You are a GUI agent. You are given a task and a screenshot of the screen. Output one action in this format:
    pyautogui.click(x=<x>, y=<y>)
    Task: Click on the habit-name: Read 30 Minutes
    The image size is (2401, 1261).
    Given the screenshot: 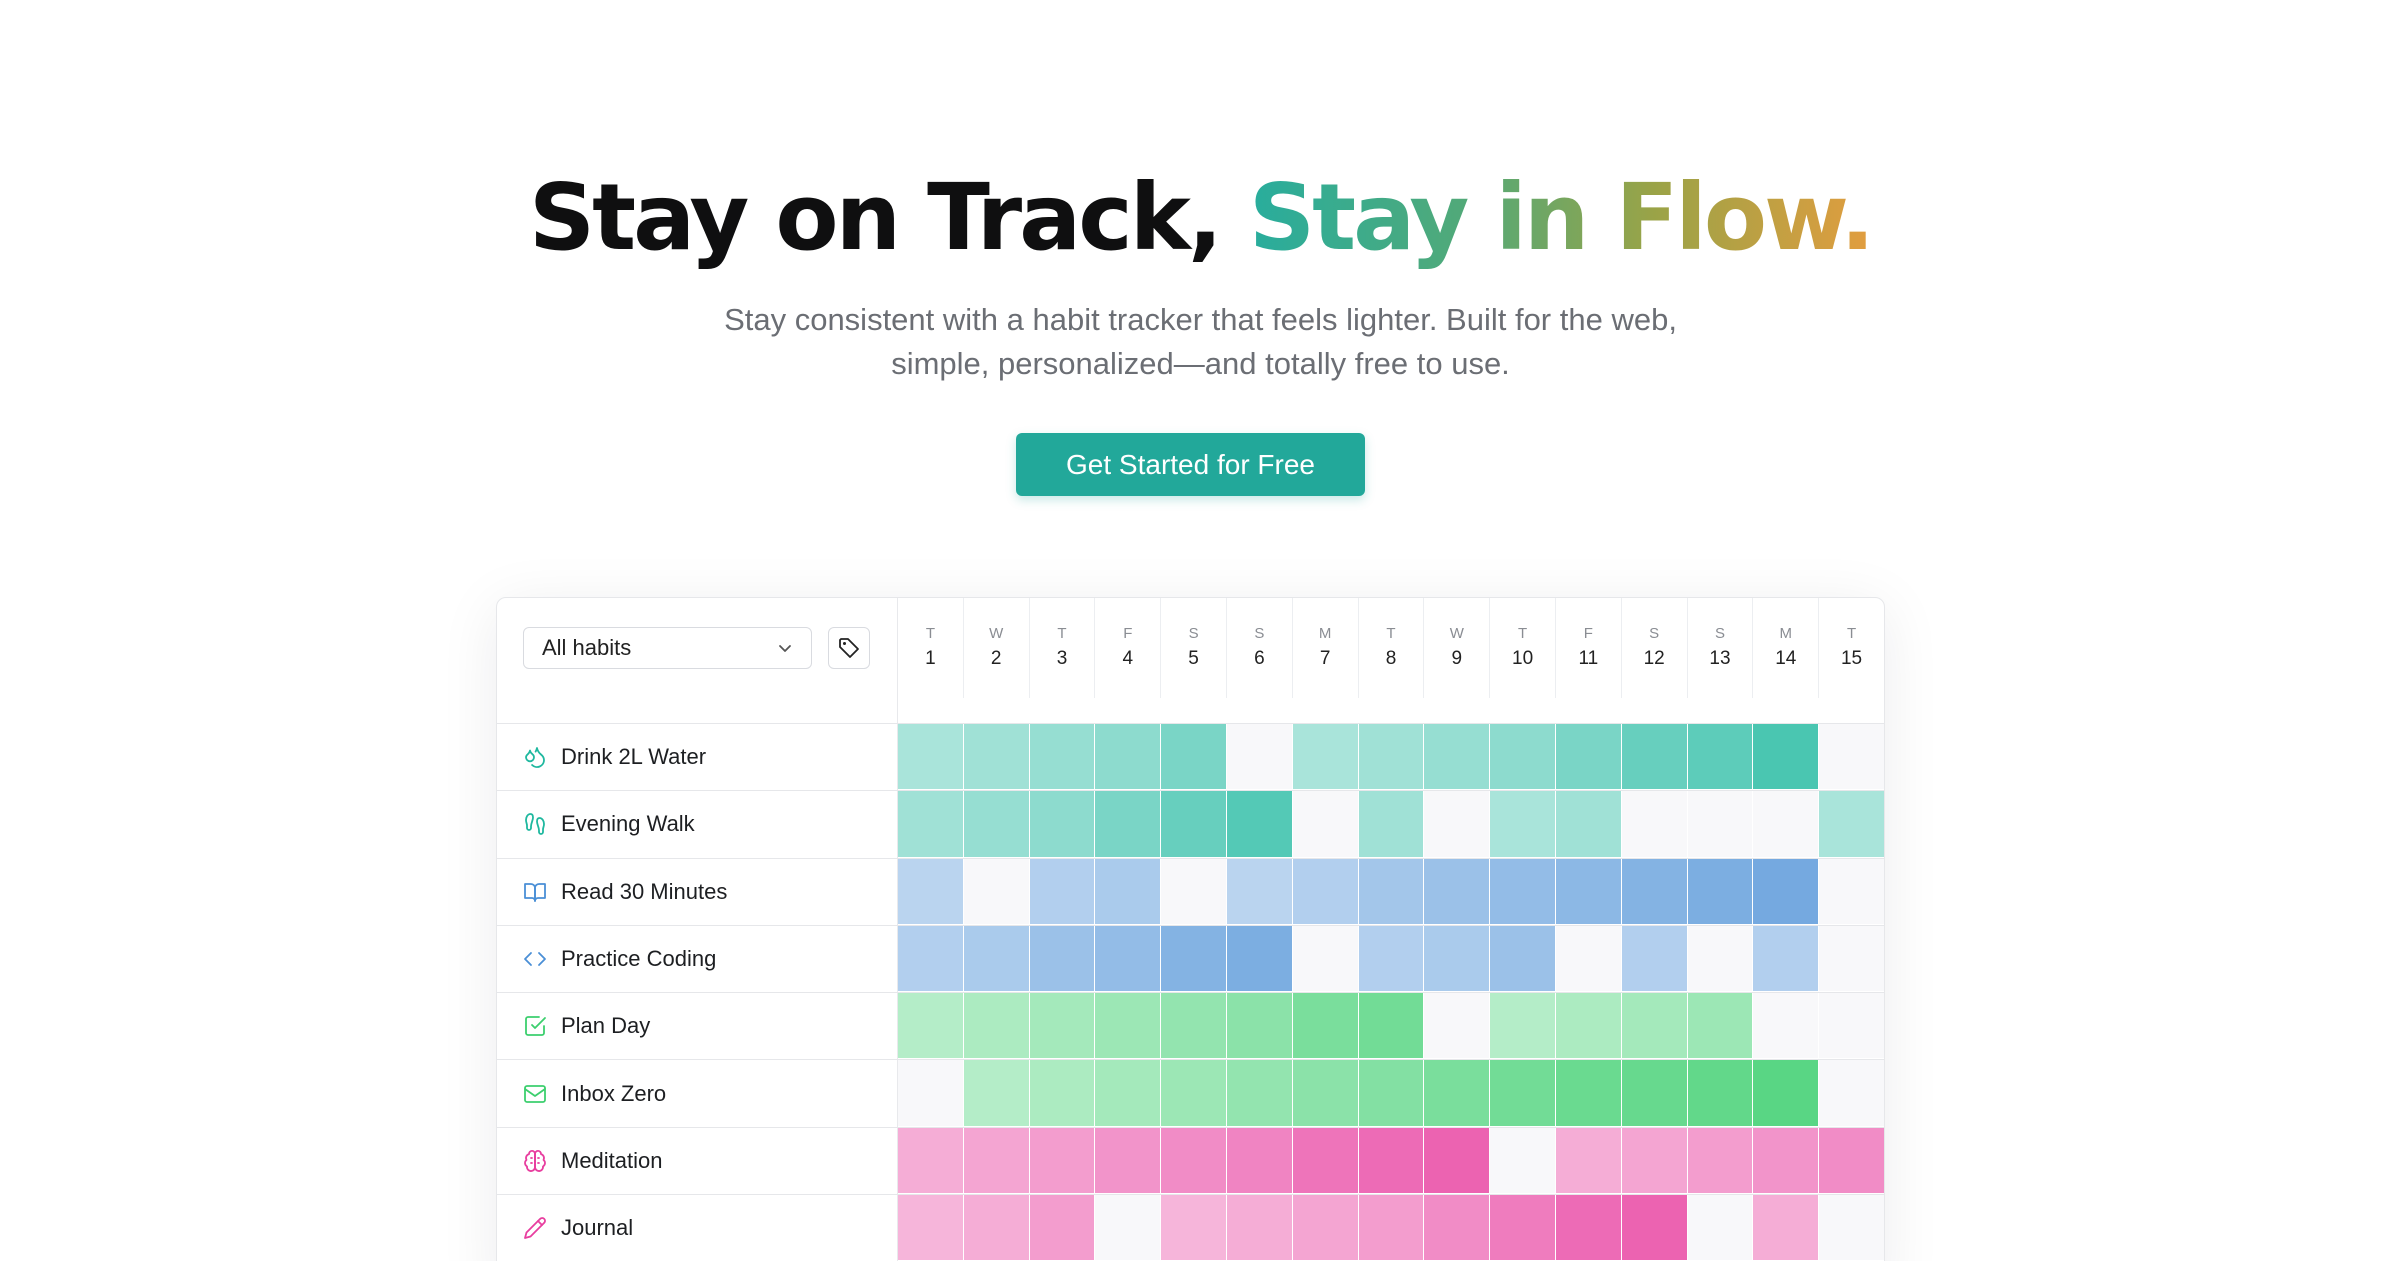 What is the action you would take?
    pyautogui.click(x=625, y=892)
    